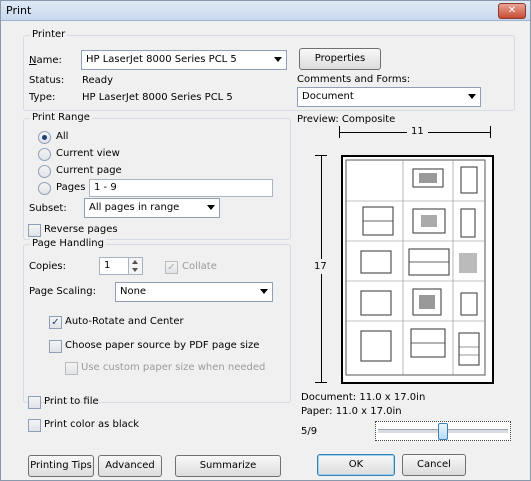 The width and height of the screenshot is (531, 481). What do you see at coordinates (114, 266) in the screenshot?
I see `copies-input: 1` at bounding box center [114, 266].